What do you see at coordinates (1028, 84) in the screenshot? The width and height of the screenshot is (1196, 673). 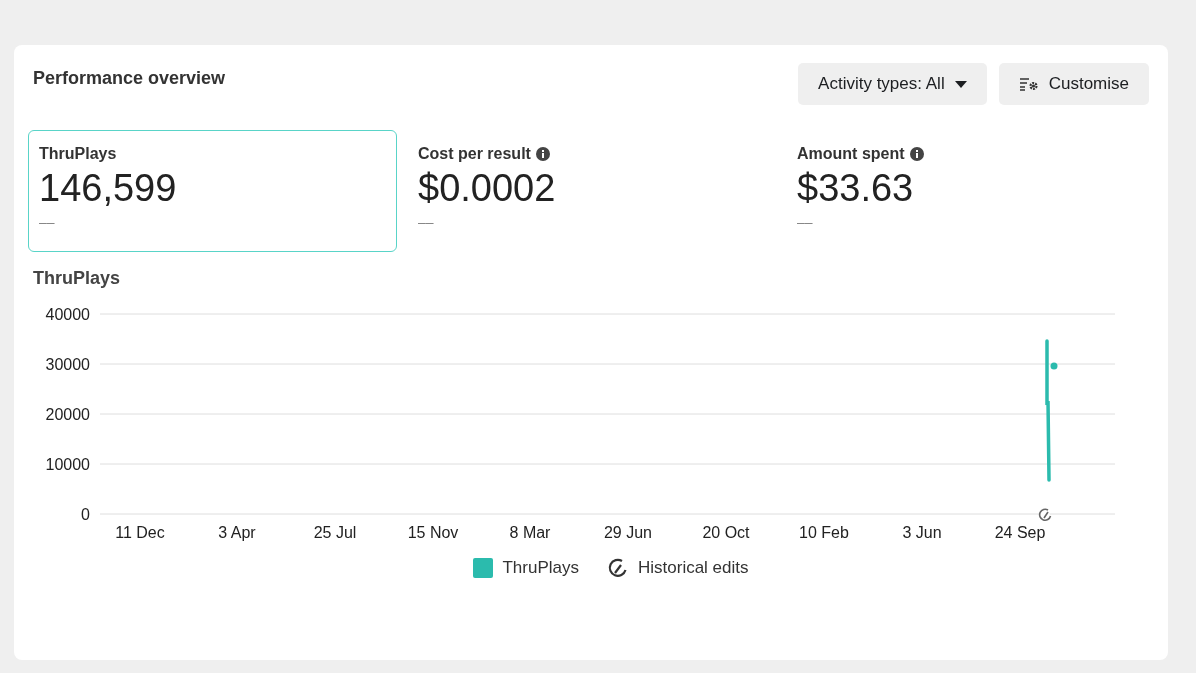 I see `settings-icon` at bounding box center [1028, 84].